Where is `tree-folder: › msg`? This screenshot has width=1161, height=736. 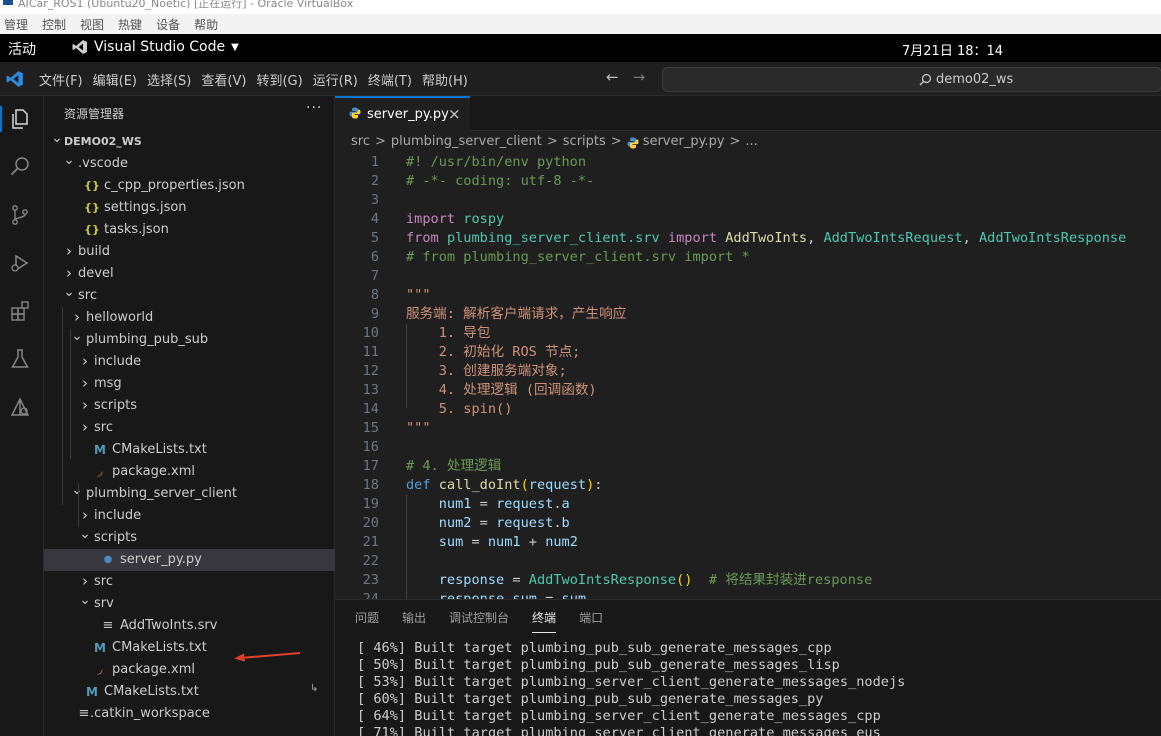 tree-folder: › msg is located at coordinates (189, 384).